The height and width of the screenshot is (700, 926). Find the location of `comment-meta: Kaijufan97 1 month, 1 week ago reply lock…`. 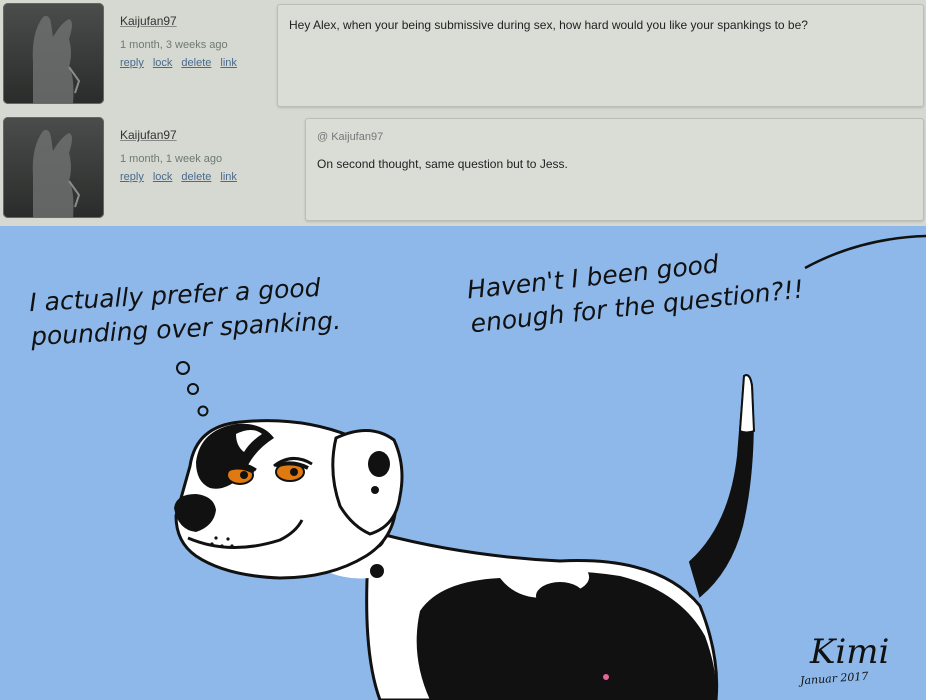

comment-meta: Kaijufan97 1 month, 1 week ago reply lock… is located at coordinates (183, 155).